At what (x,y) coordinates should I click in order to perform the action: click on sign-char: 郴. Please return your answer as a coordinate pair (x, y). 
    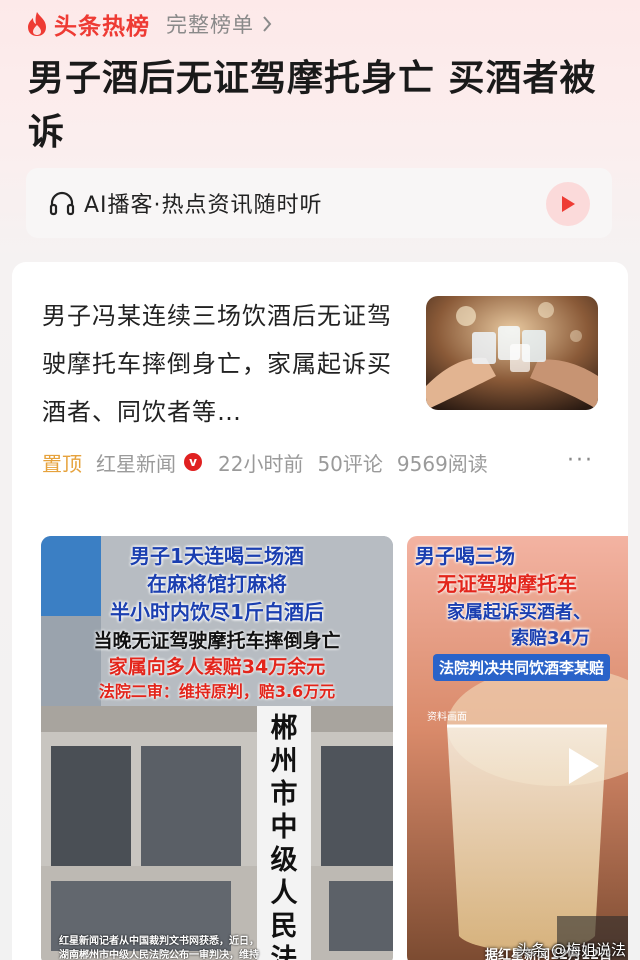
    Looking at the image, I should click on (284, 728).